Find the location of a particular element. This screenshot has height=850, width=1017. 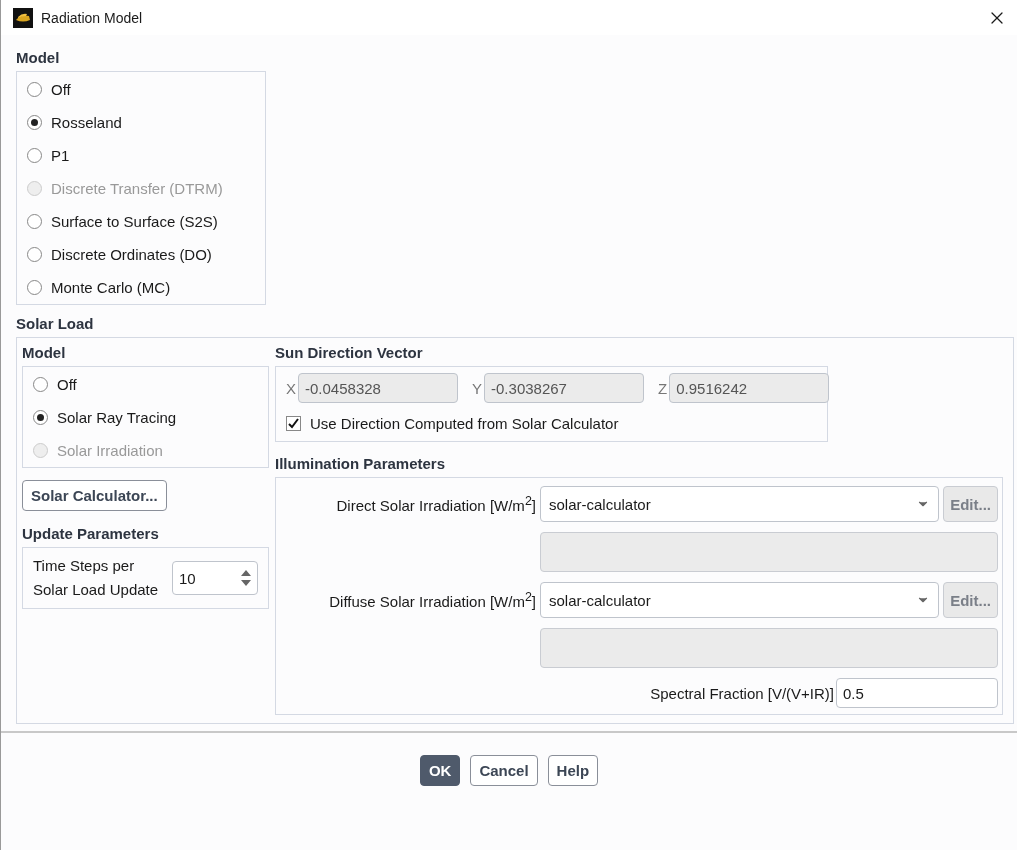

spinner-arrows-icon is located at coordinates (246, 578).